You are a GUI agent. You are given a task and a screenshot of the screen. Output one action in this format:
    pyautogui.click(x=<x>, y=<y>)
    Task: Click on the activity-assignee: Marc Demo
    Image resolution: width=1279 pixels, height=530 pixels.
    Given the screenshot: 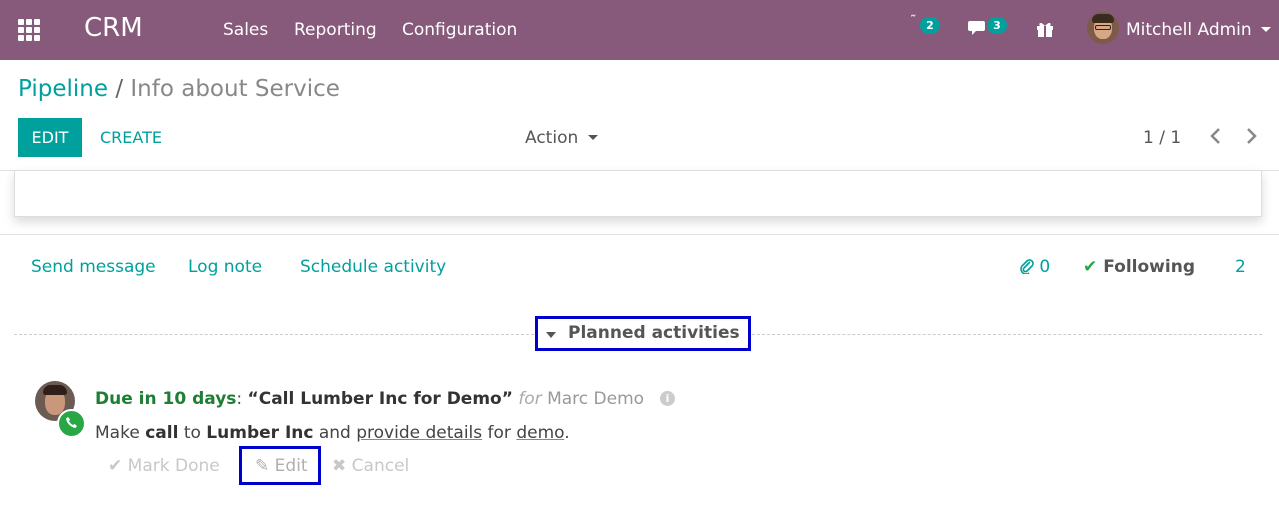 What is the action you would take?
    pyautogui.click(x=596, y=399)
    